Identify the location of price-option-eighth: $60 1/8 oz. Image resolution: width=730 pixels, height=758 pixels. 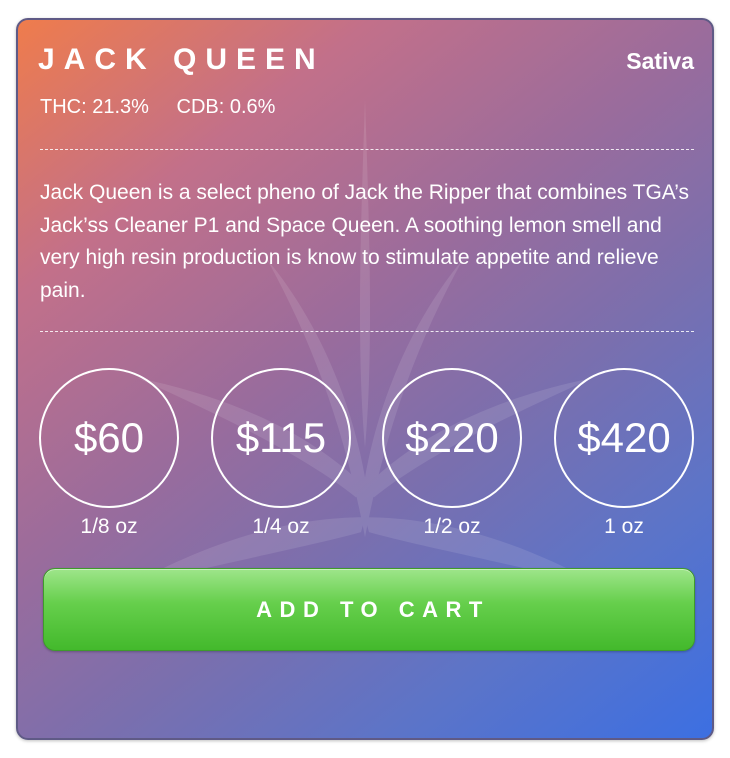
(109, 455).